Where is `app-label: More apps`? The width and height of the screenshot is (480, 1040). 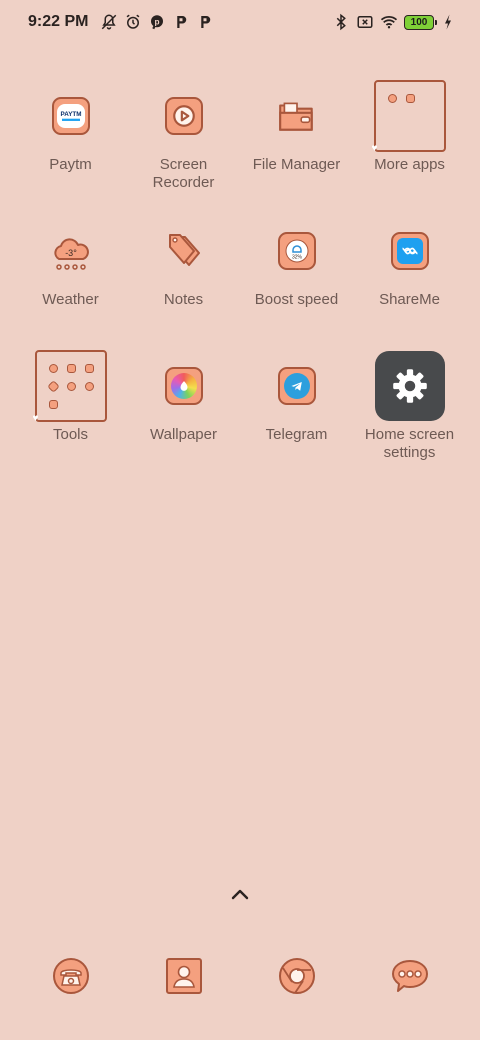 app-label: More apps is located at coordinates (409, 164).